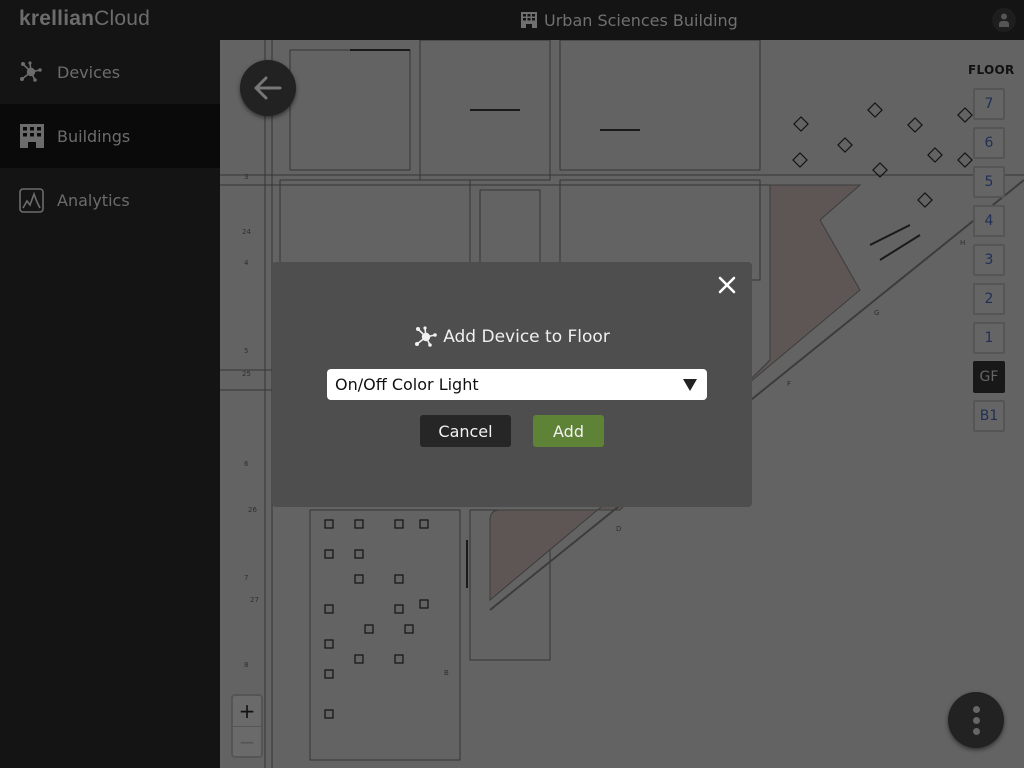 This screenshot has width=1024, height=768. I want to click on sidebar-item-label: Devices, so click(89, 72).